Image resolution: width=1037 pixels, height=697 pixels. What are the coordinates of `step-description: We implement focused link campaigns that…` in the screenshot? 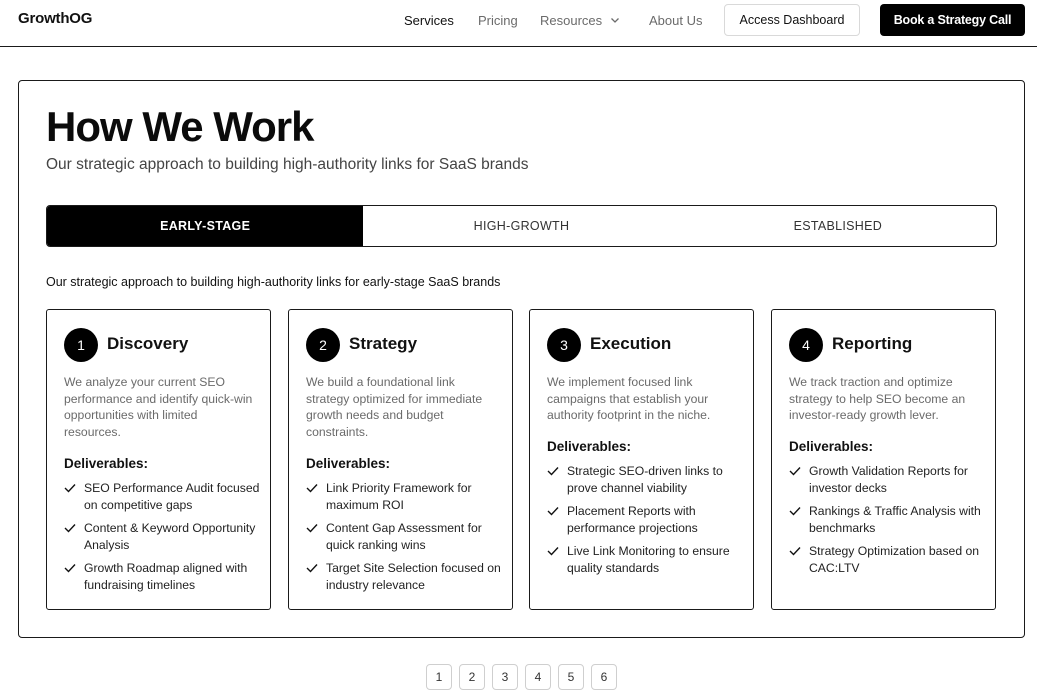 It's located at (629, 398).